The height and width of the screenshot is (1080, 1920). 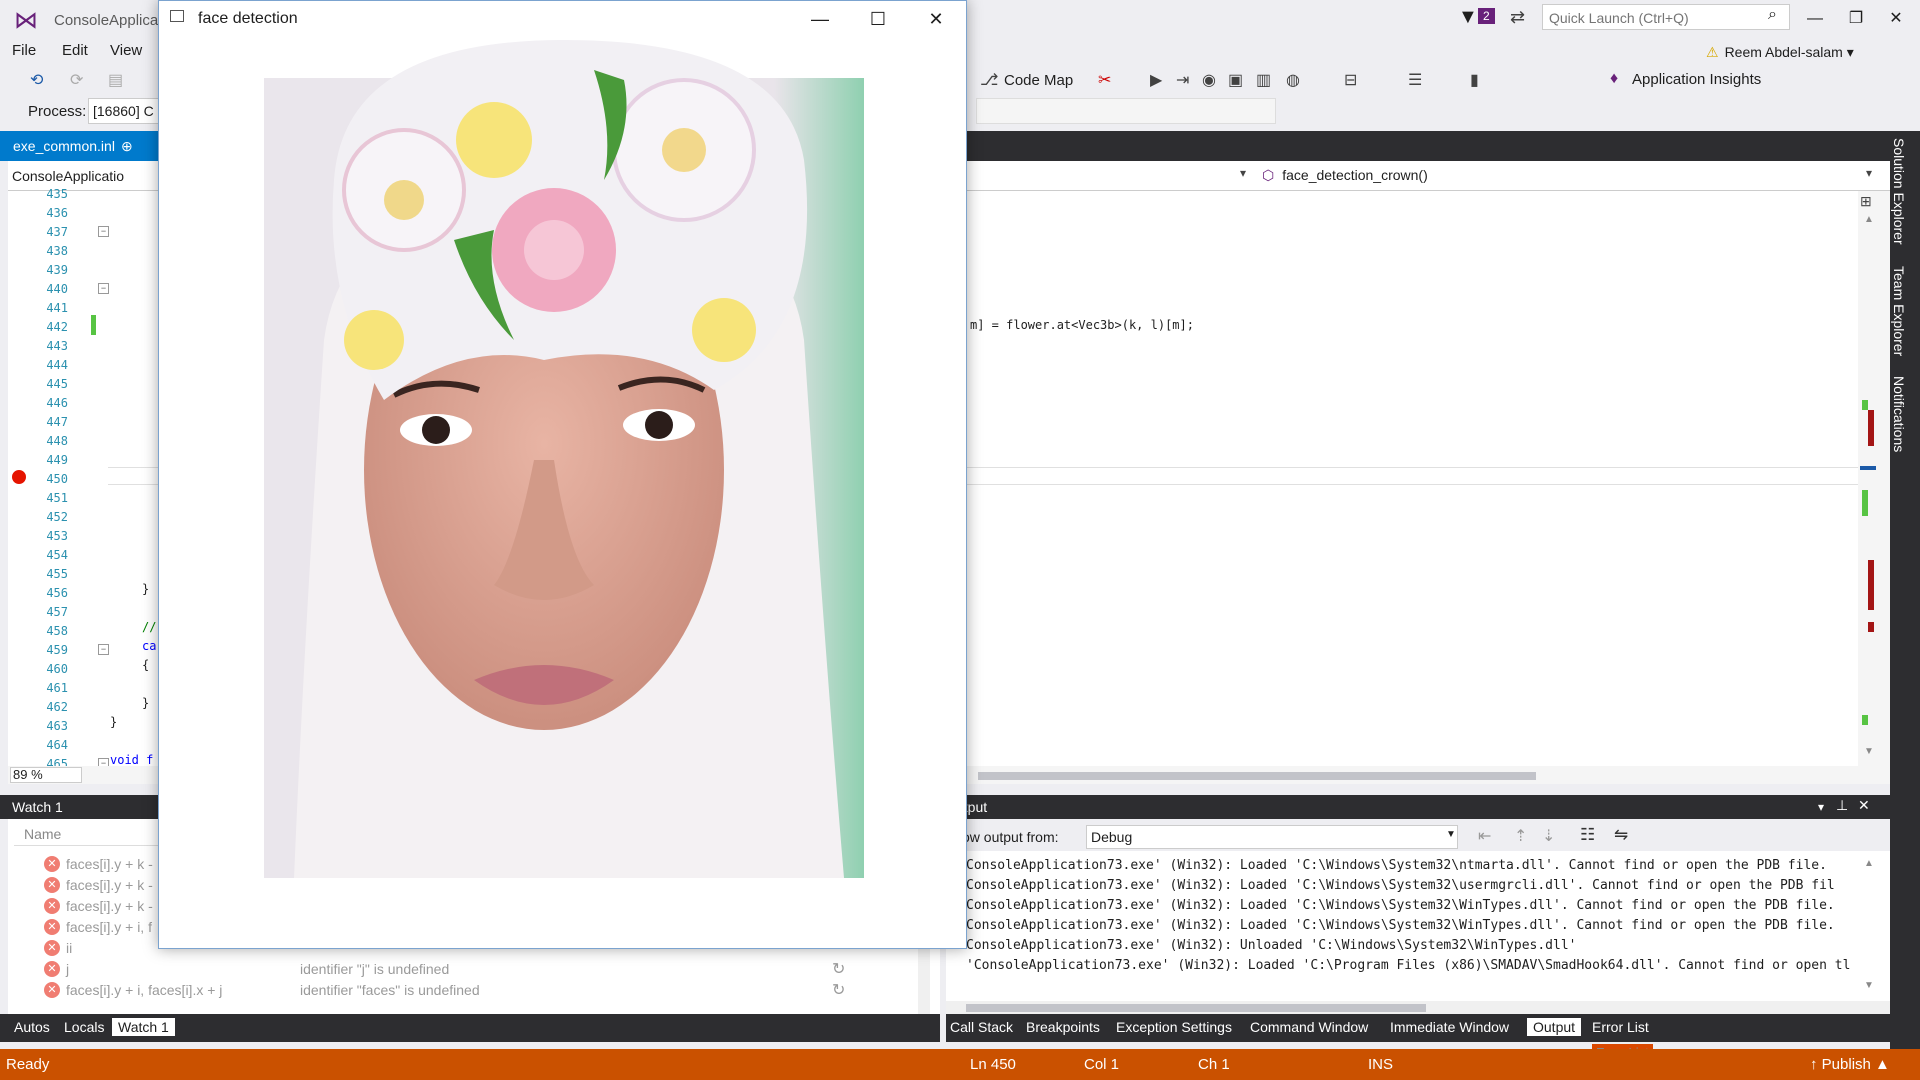 What do you see at coordinates (28, 1064) in the screenshot?
I see `status-ready: Ready` at bounding box center [28, 1064].